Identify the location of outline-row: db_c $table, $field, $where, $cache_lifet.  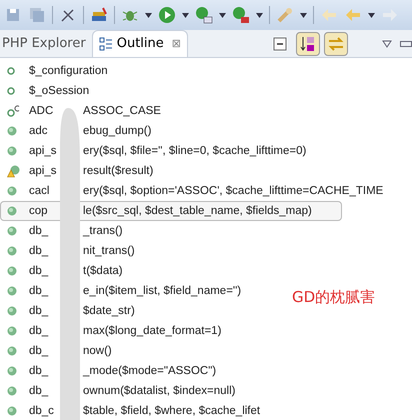
(131, 410).